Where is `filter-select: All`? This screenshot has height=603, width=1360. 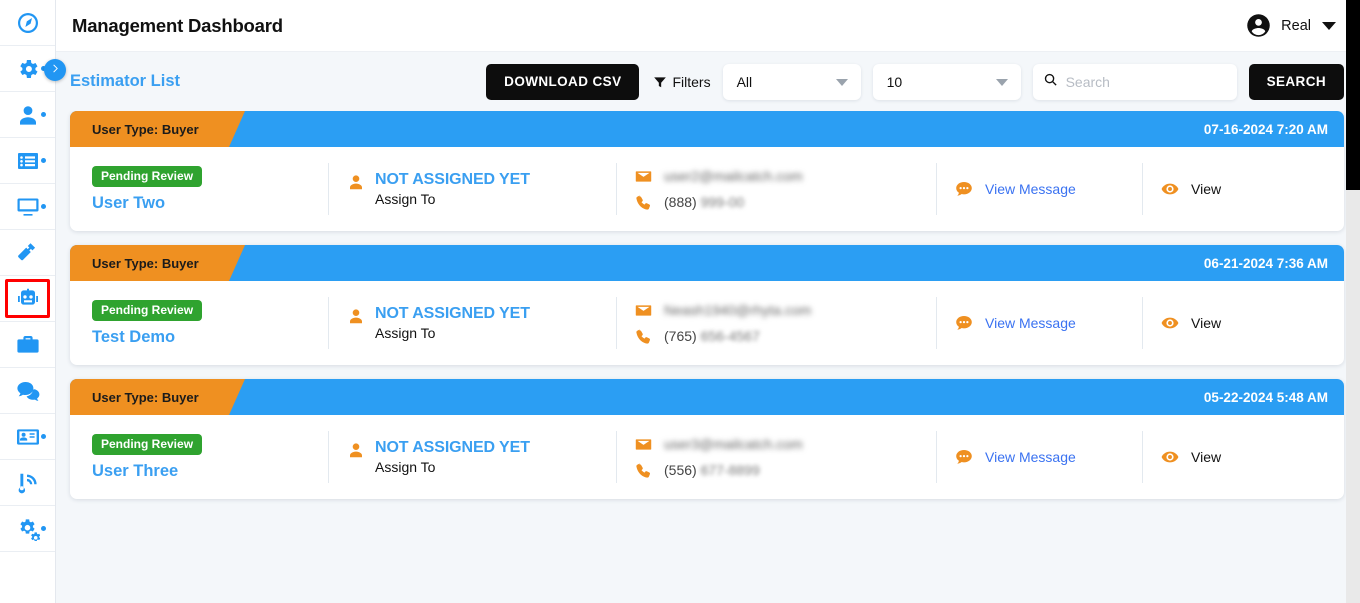 filter-select: All is located at coordinates (791, 81).